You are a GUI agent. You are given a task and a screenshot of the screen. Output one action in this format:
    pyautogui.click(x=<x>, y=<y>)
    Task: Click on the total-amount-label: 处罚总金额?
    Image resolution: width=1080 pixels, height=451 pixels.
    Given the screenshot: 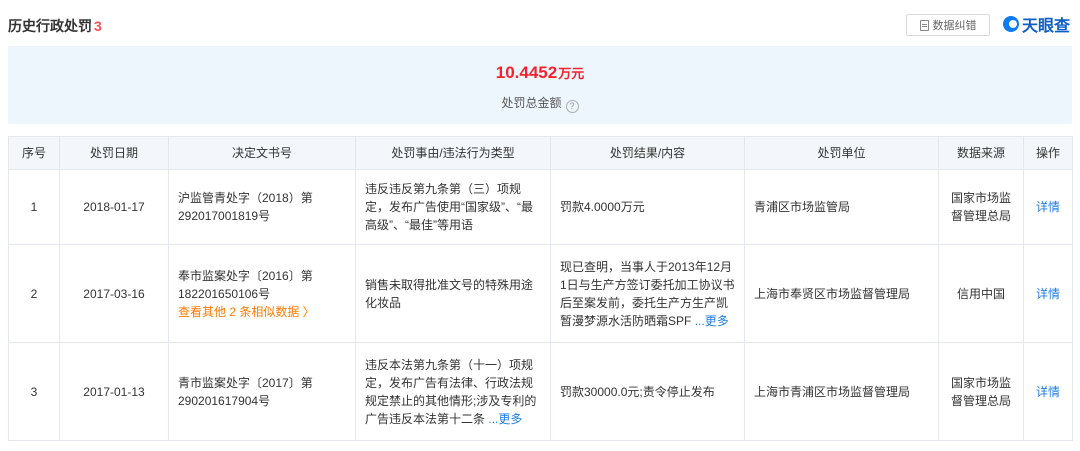 What is the action you would take?
    pyautogui.click(x=540, y=103)
    